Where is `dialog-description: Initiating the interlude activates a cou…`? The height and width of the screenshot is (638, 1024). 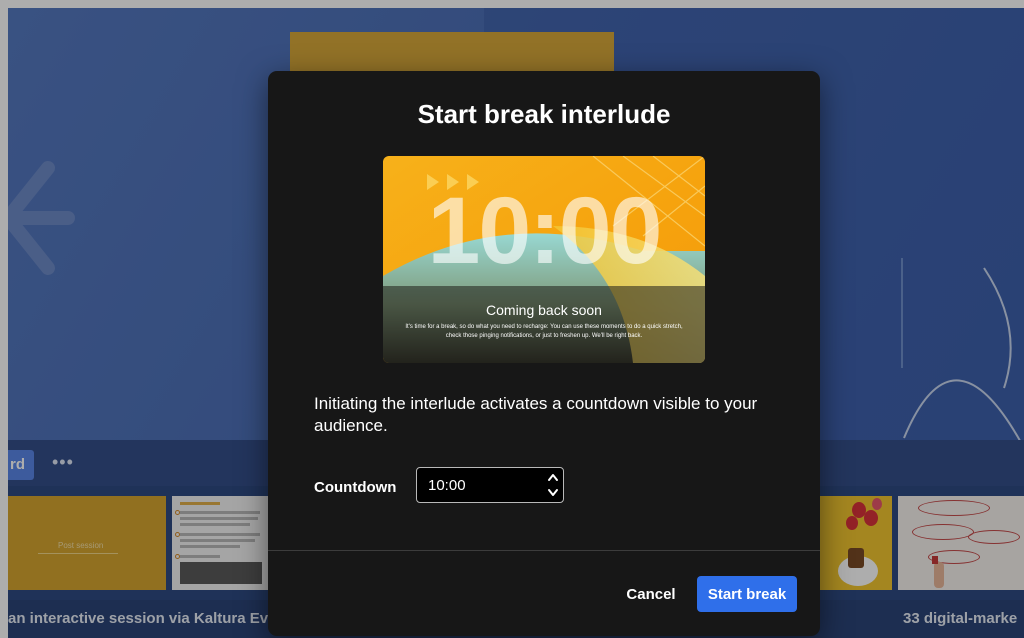
dialog-description: Initiating the interlude activates a cou… is located at coordinates (536, 414).